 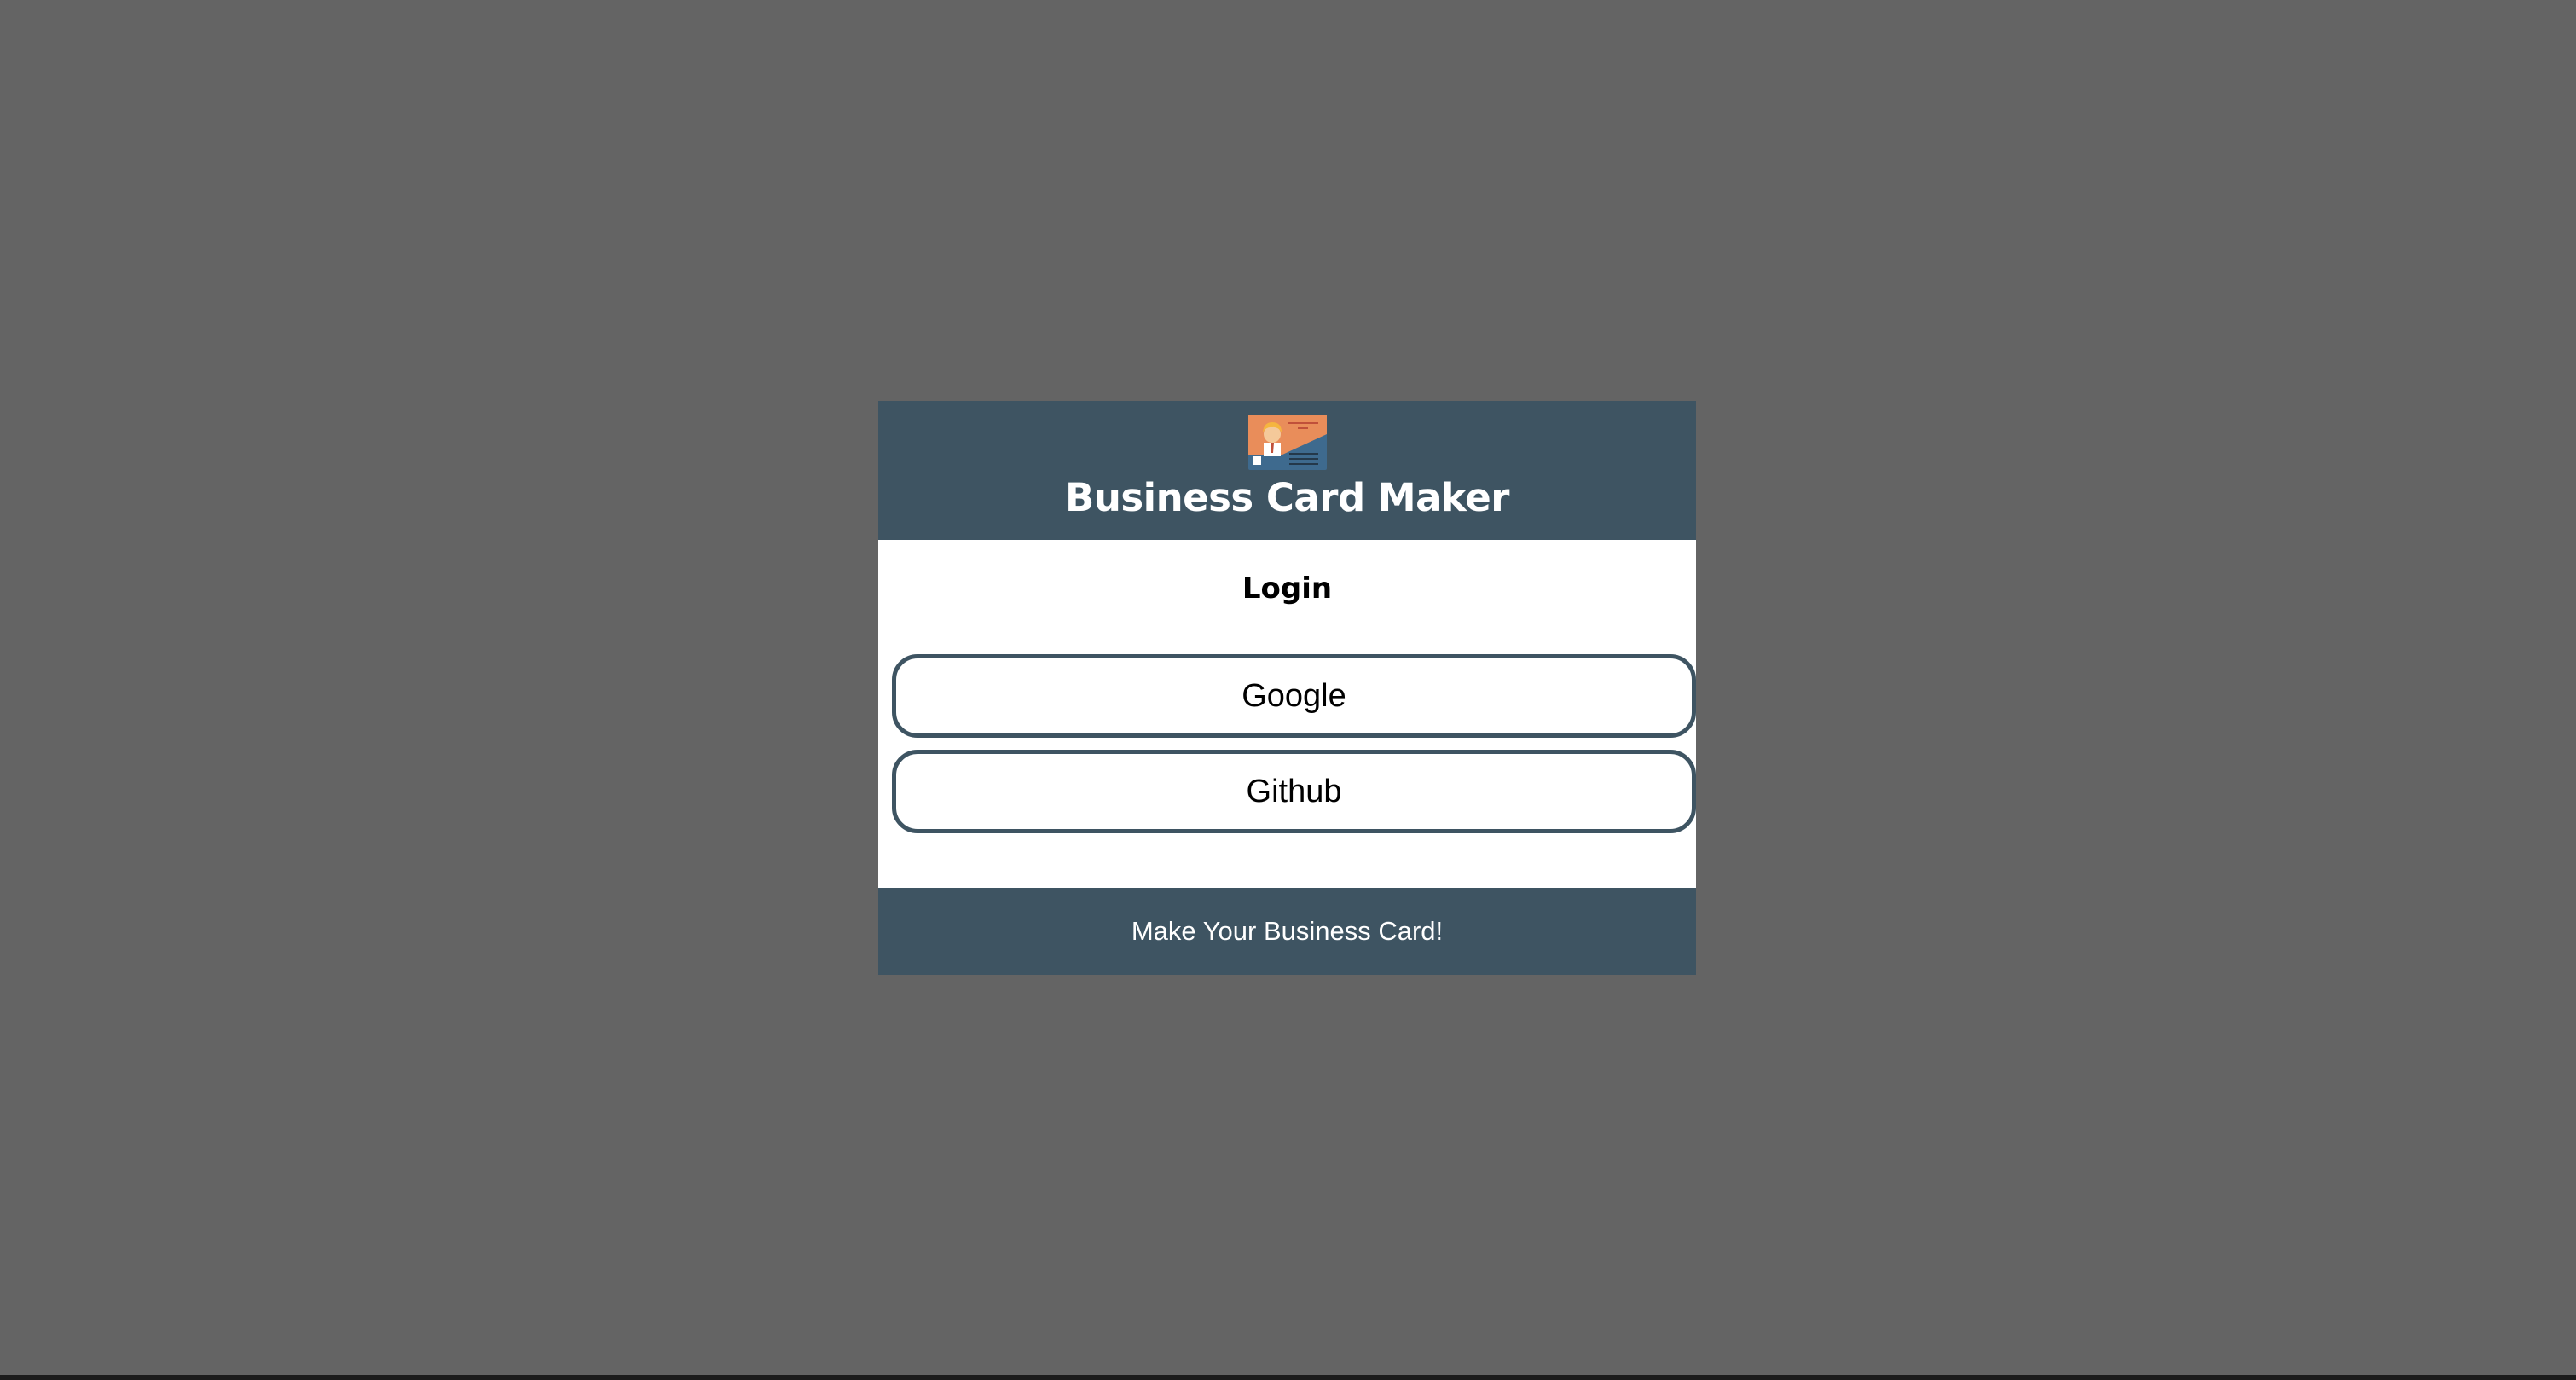 I want to click on login-footer: Make Your Business Card!, so click(x=1287, y=931).